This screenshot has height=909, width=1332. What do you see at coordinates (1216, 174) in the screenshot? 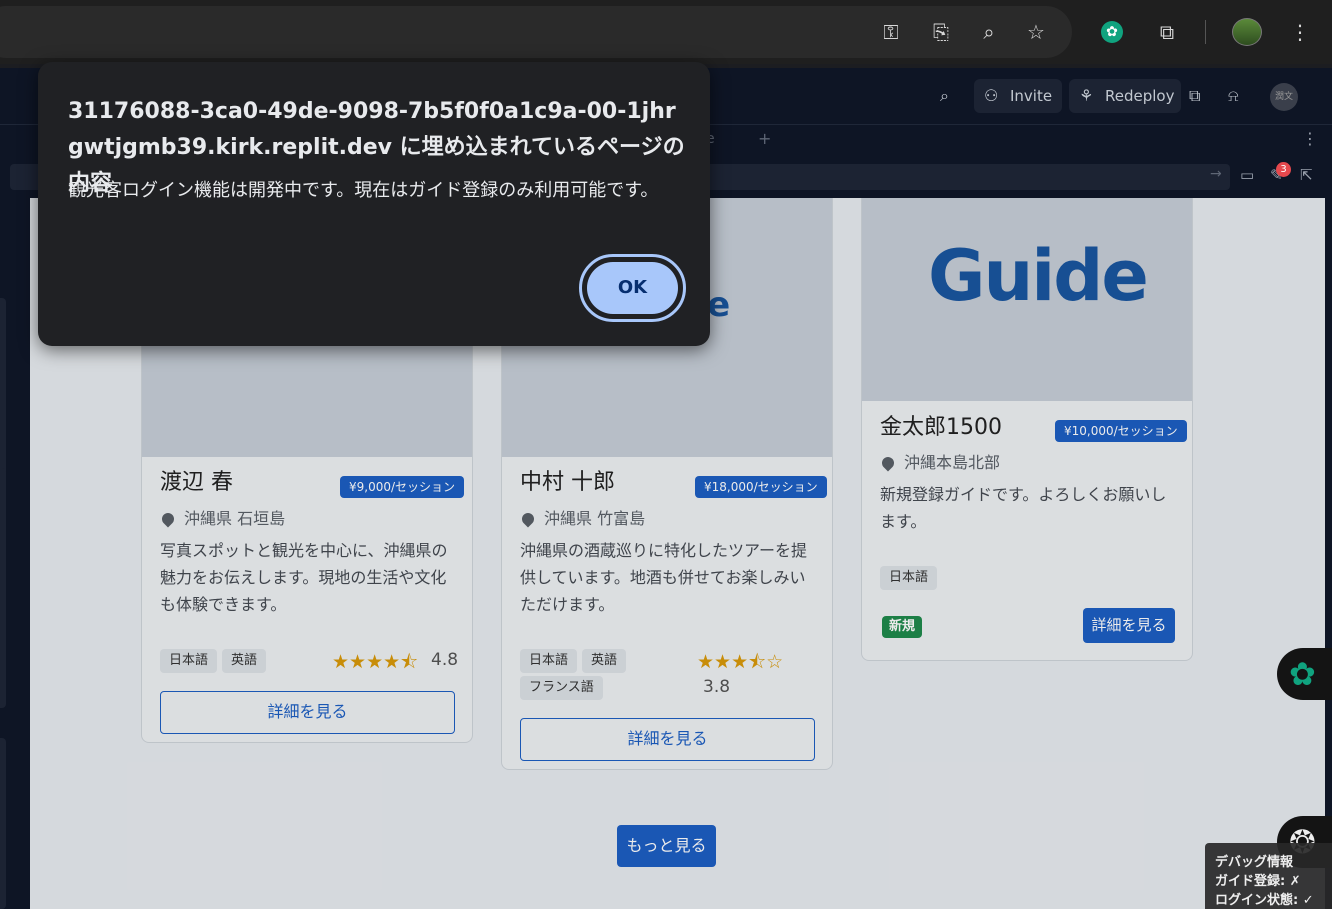
I see `go-arrow-icon: →` at bounding box center [1216, 174].